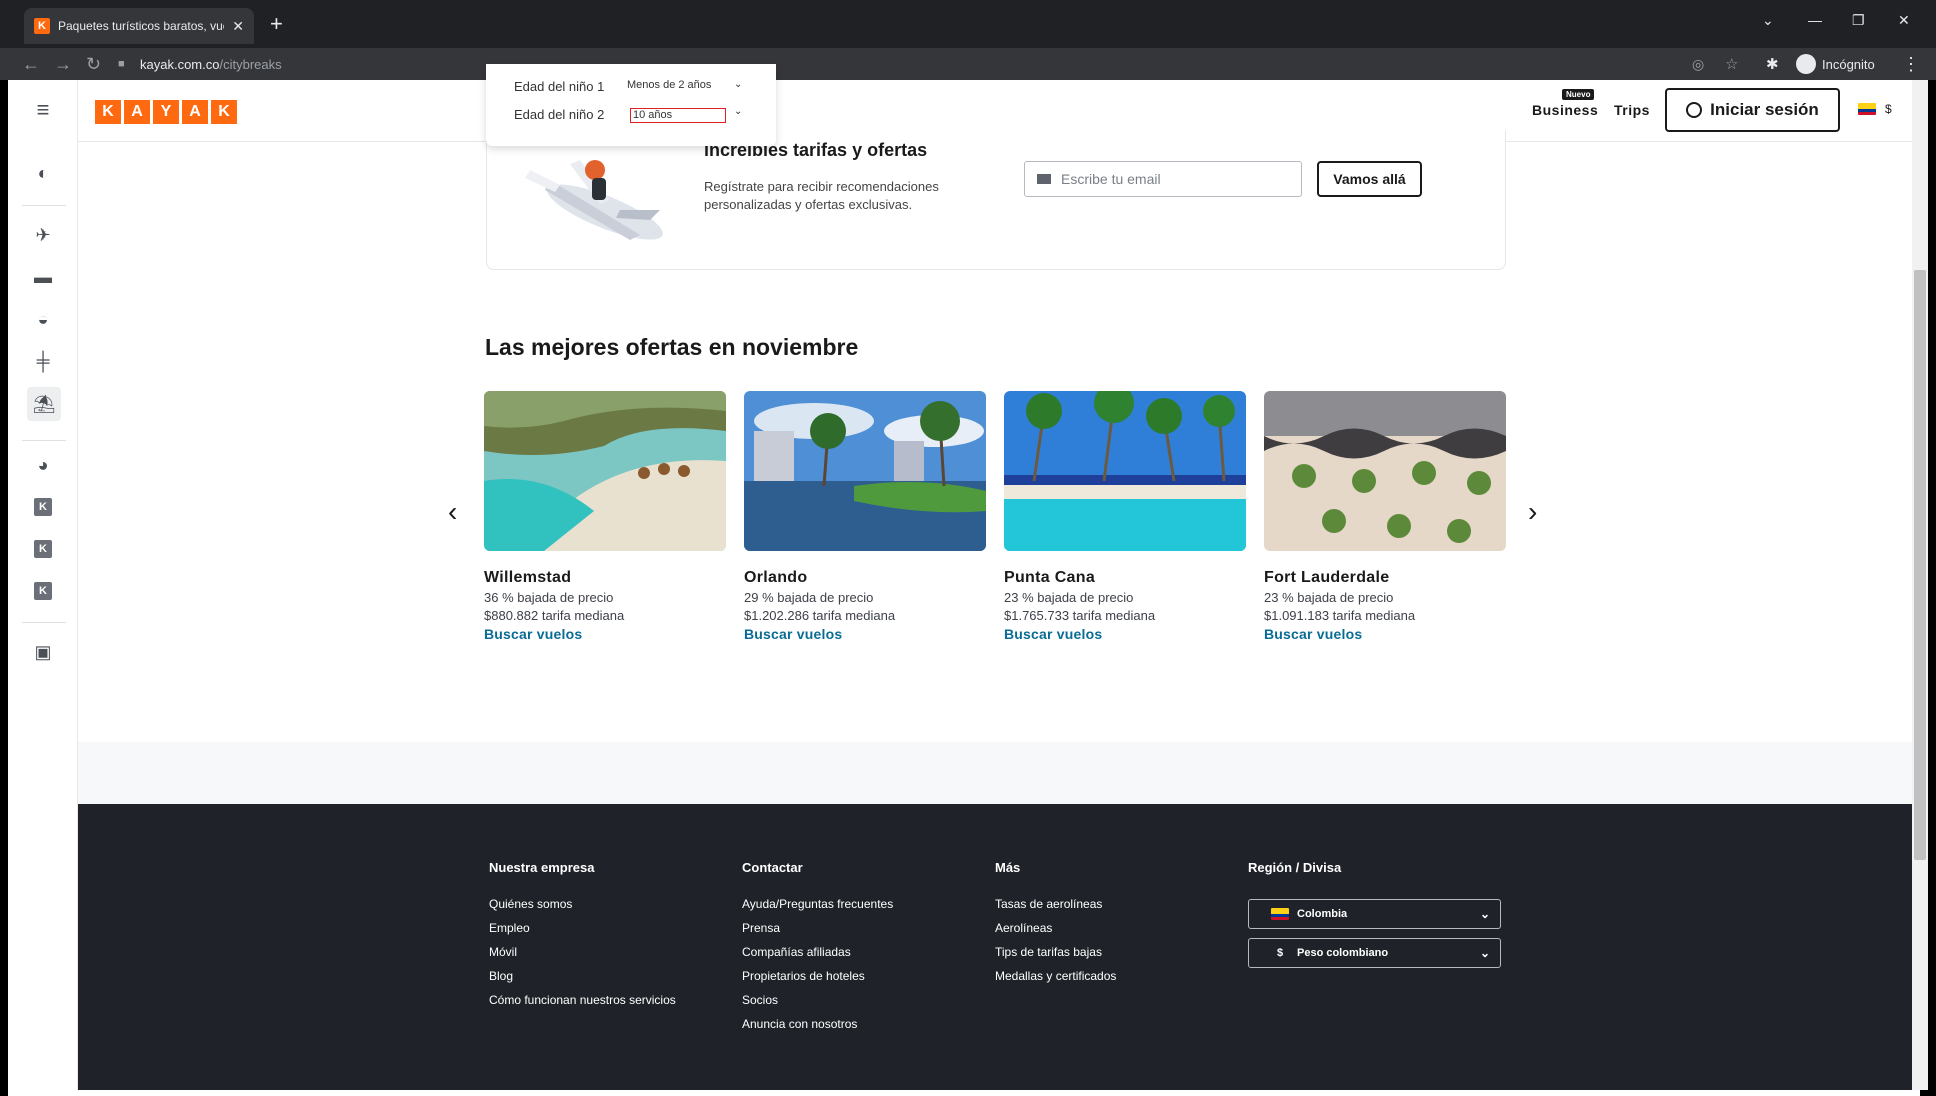 This screenshot has height=1096, width=1936. What do you see at coordinates (857, 1029) in the screenshot?
I see `footer-link: Anuncia con nosotros` at bounding box center [857, 1029].